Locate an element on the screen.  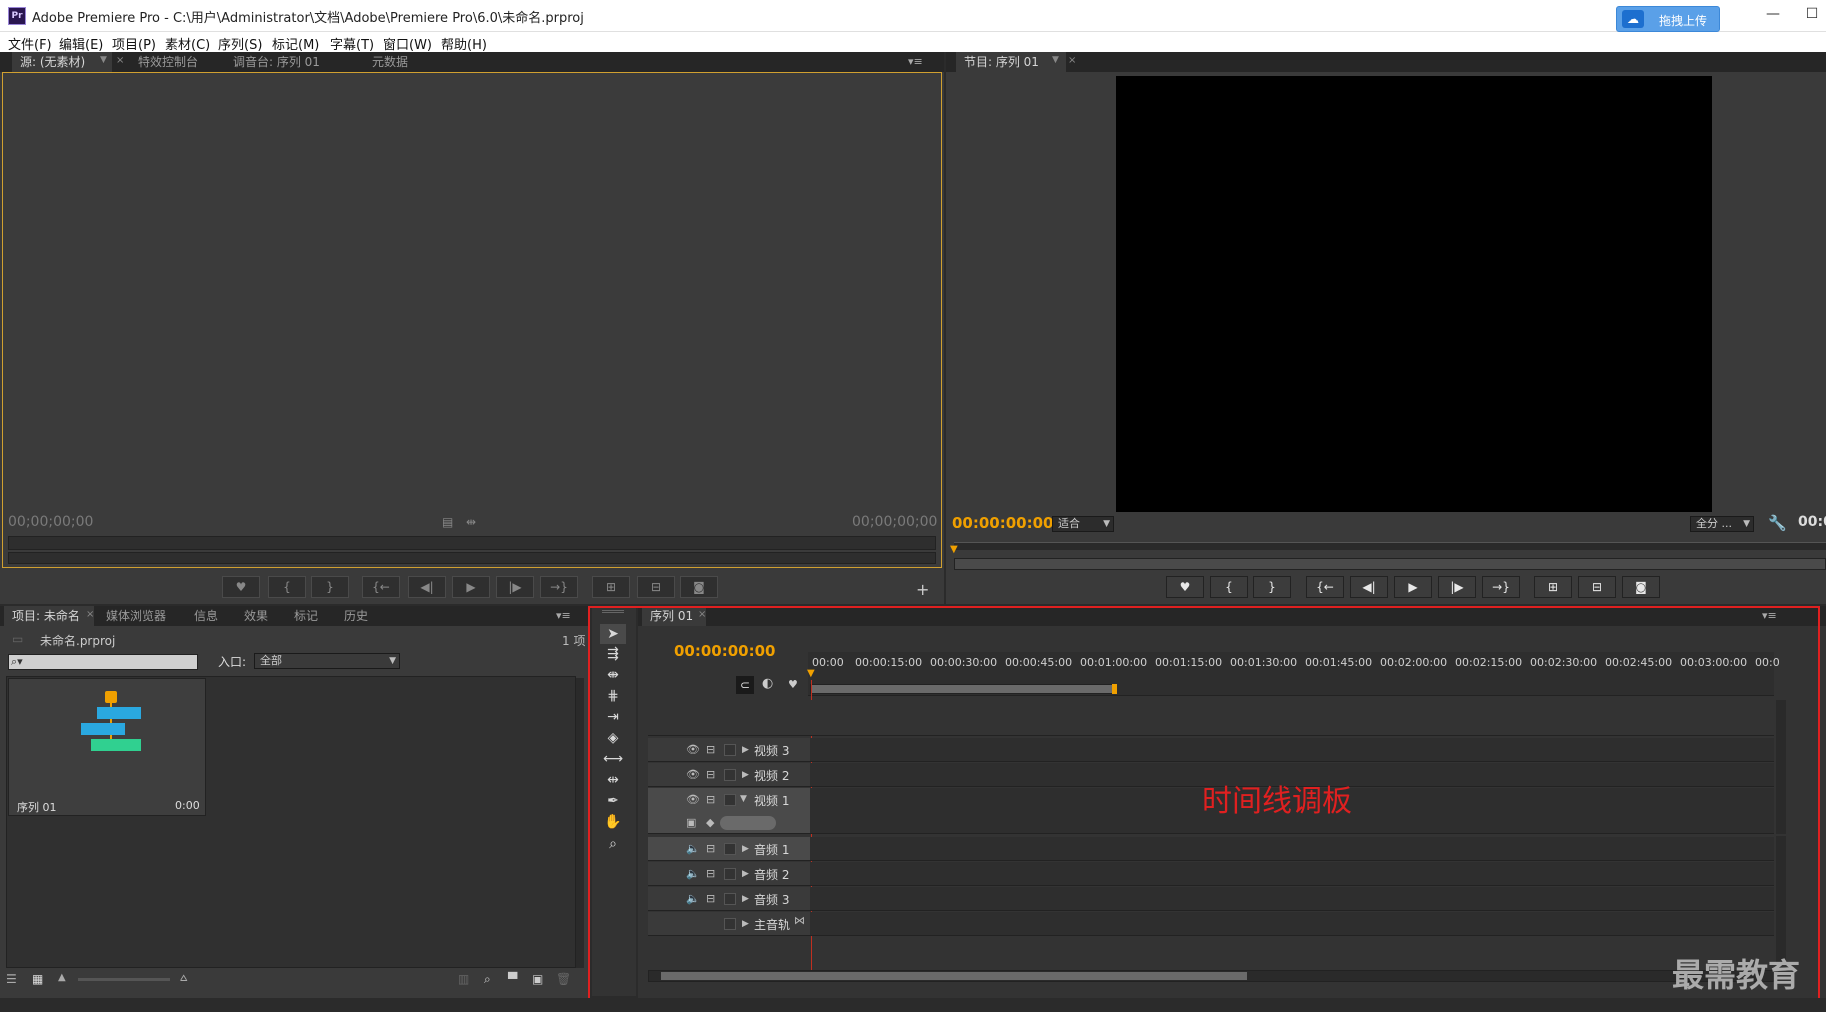
track-video-3-lane is located at coordinates (1211, 750).